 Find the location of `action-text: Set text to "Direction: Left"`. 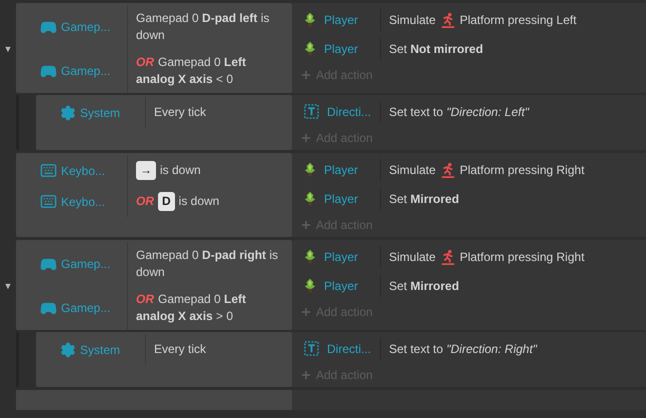

action-text: Set text to "Direction: Left" is located at coordinates (455, 111).